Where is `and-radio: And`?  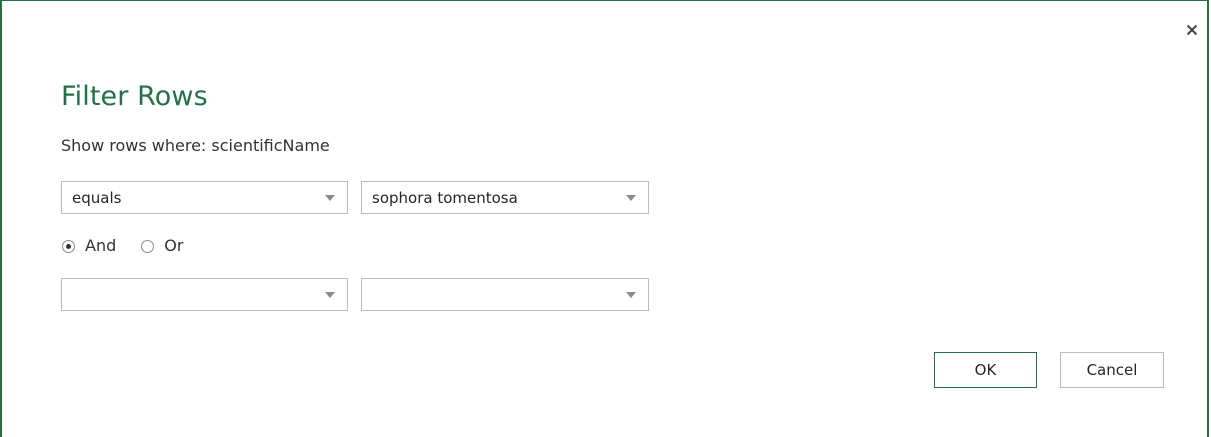
and-radio: And is located at coordinates (88, 246).